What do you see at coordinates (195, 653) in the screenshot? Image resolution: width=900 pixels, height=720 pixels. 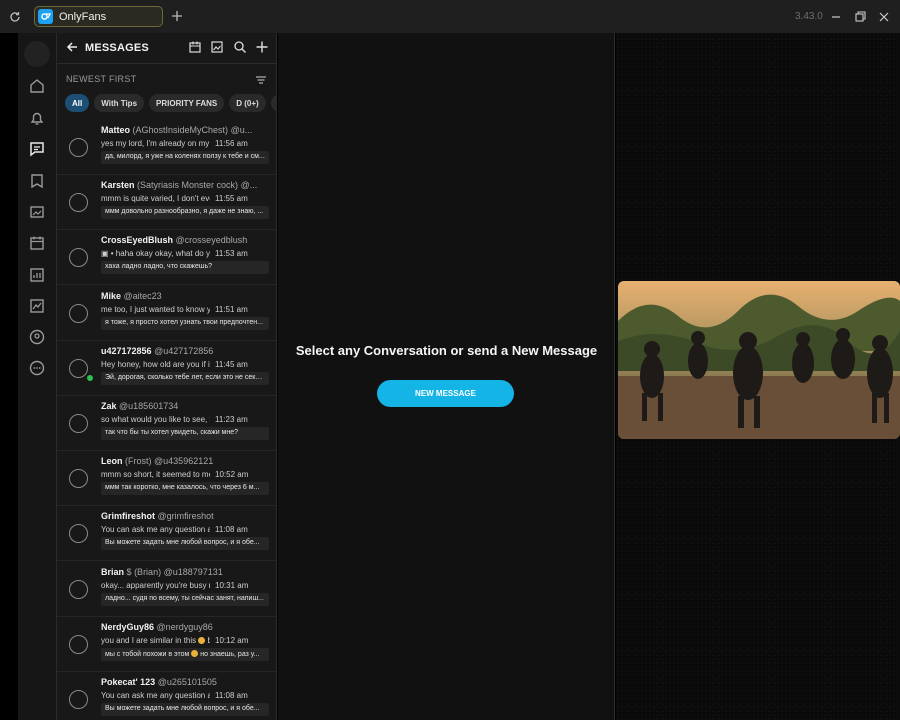 I see `emoji-icon` at bounding box center [195, 653].